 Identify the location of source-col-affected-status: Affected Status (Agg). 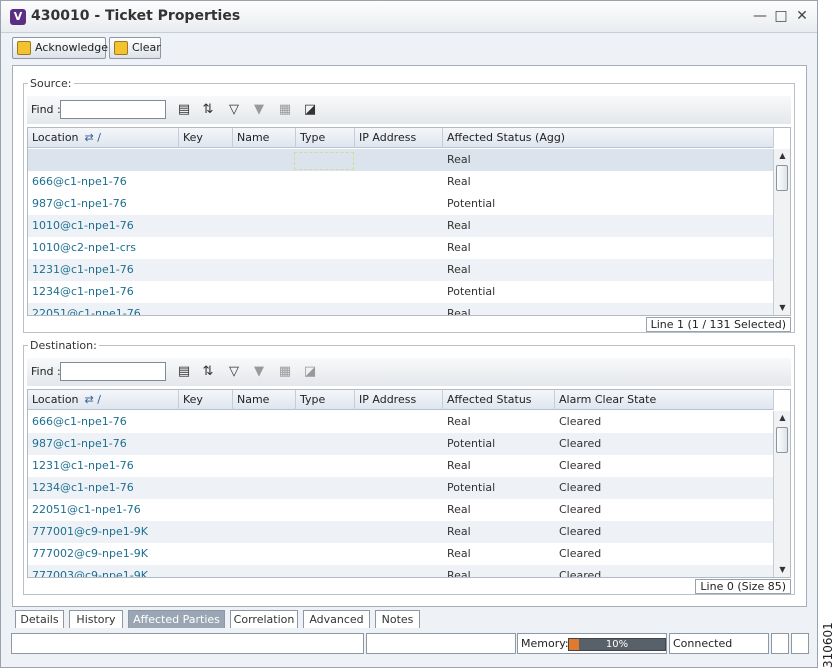
(608, 138).